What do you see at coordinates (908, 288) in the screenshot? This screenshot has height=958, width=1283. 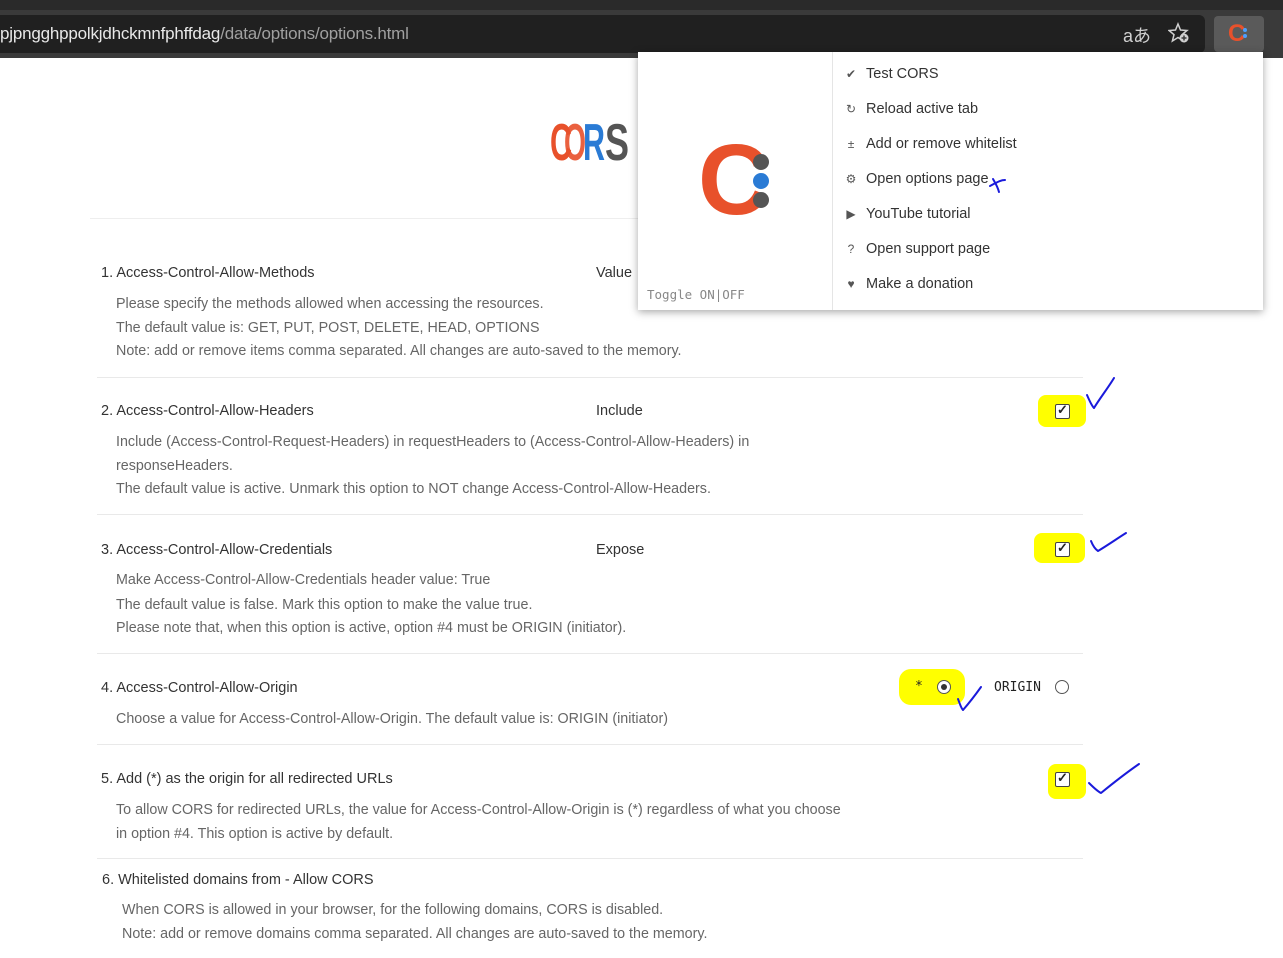 I see `menu-donation: ♥ Make a donation` at bounding box center [908, 288].